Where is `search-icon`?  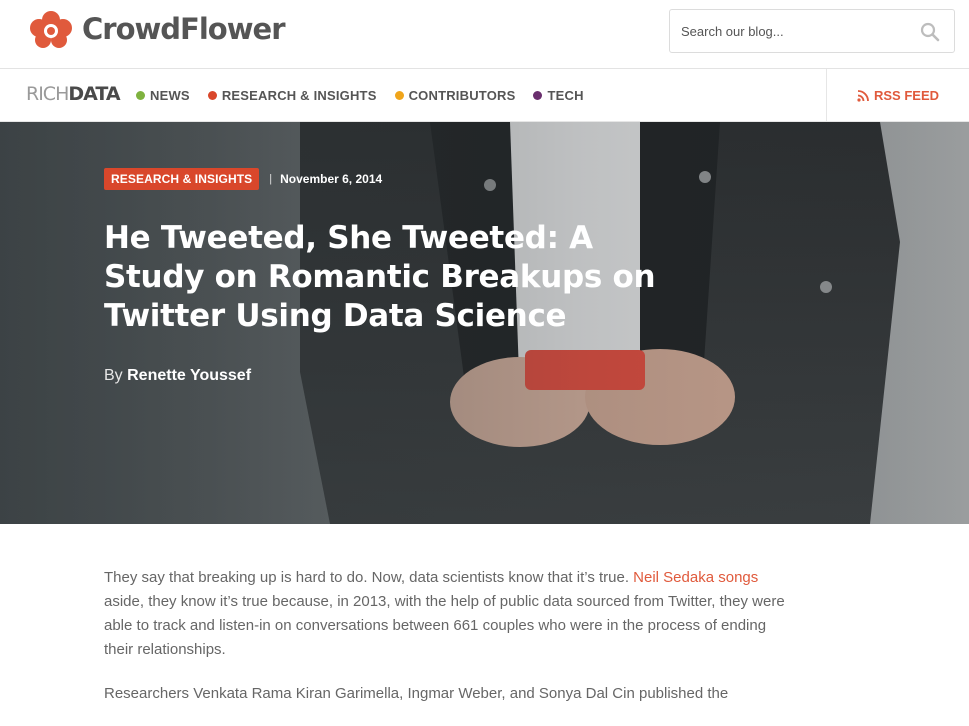 search-icon is located at coordinates (930, 32).